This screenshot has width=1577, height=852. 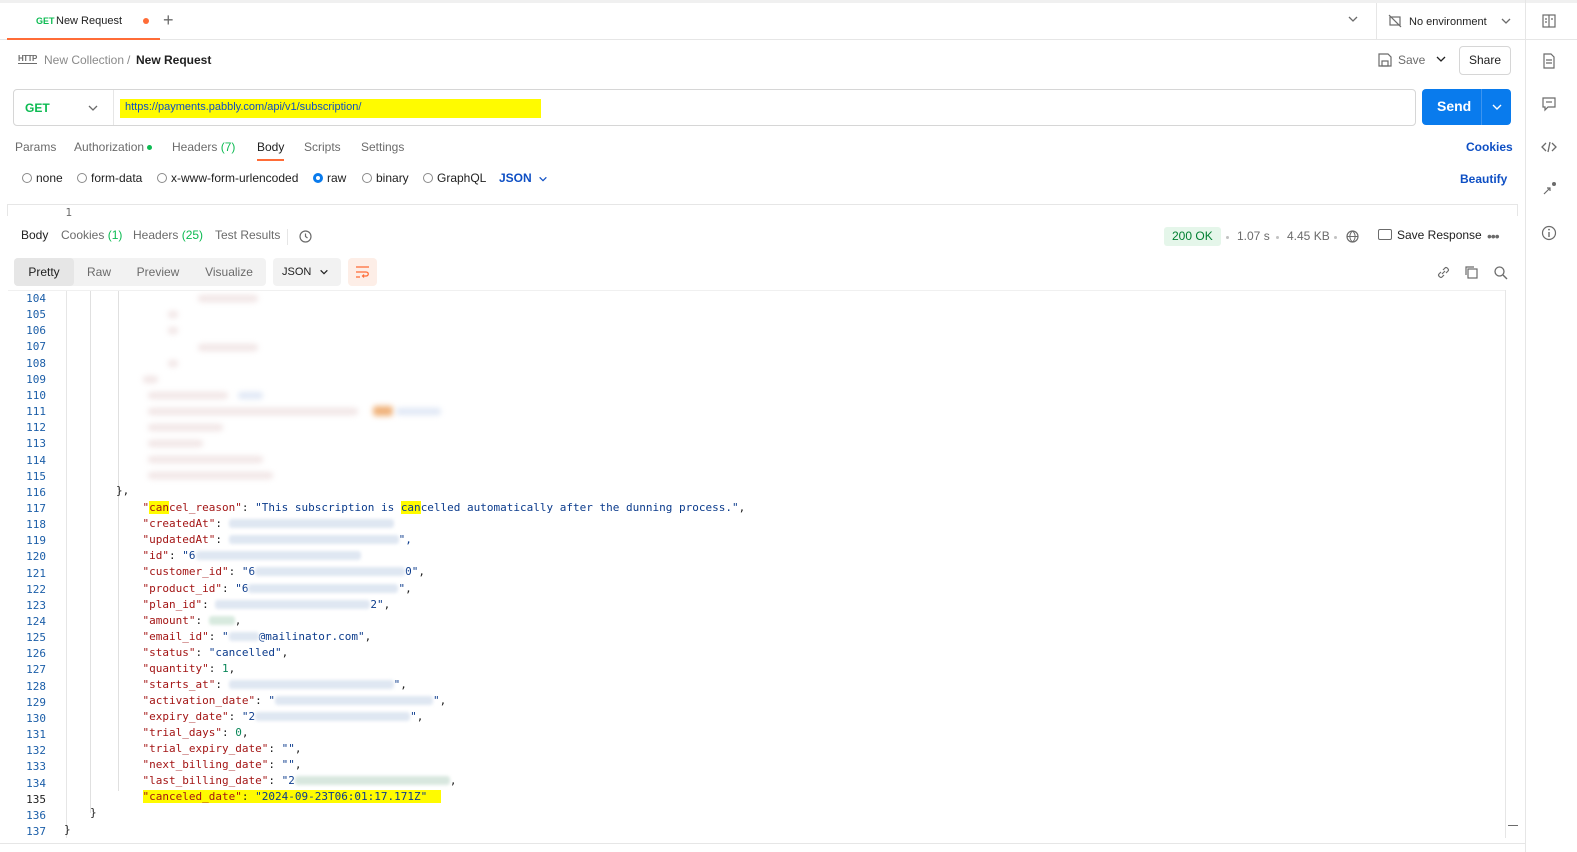 I want to click on tab-headers: Headers (7), so click(x=203, y=147).